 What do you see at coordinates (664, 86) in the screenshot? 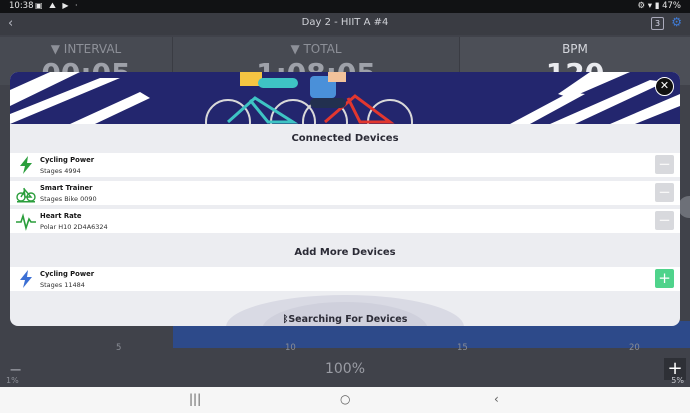
I see `close-button: ✕` at bounding box center [664, 86].